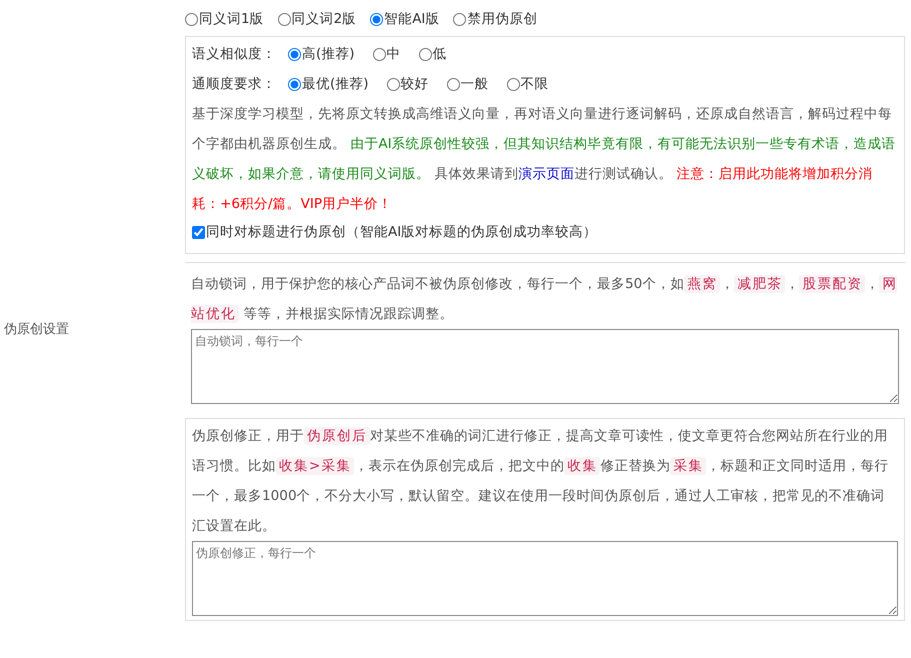  Describe the element at coordinates (545, 366) in the screenshot. I see `lock-words-field: 自动锁词，每行一个` at that location.